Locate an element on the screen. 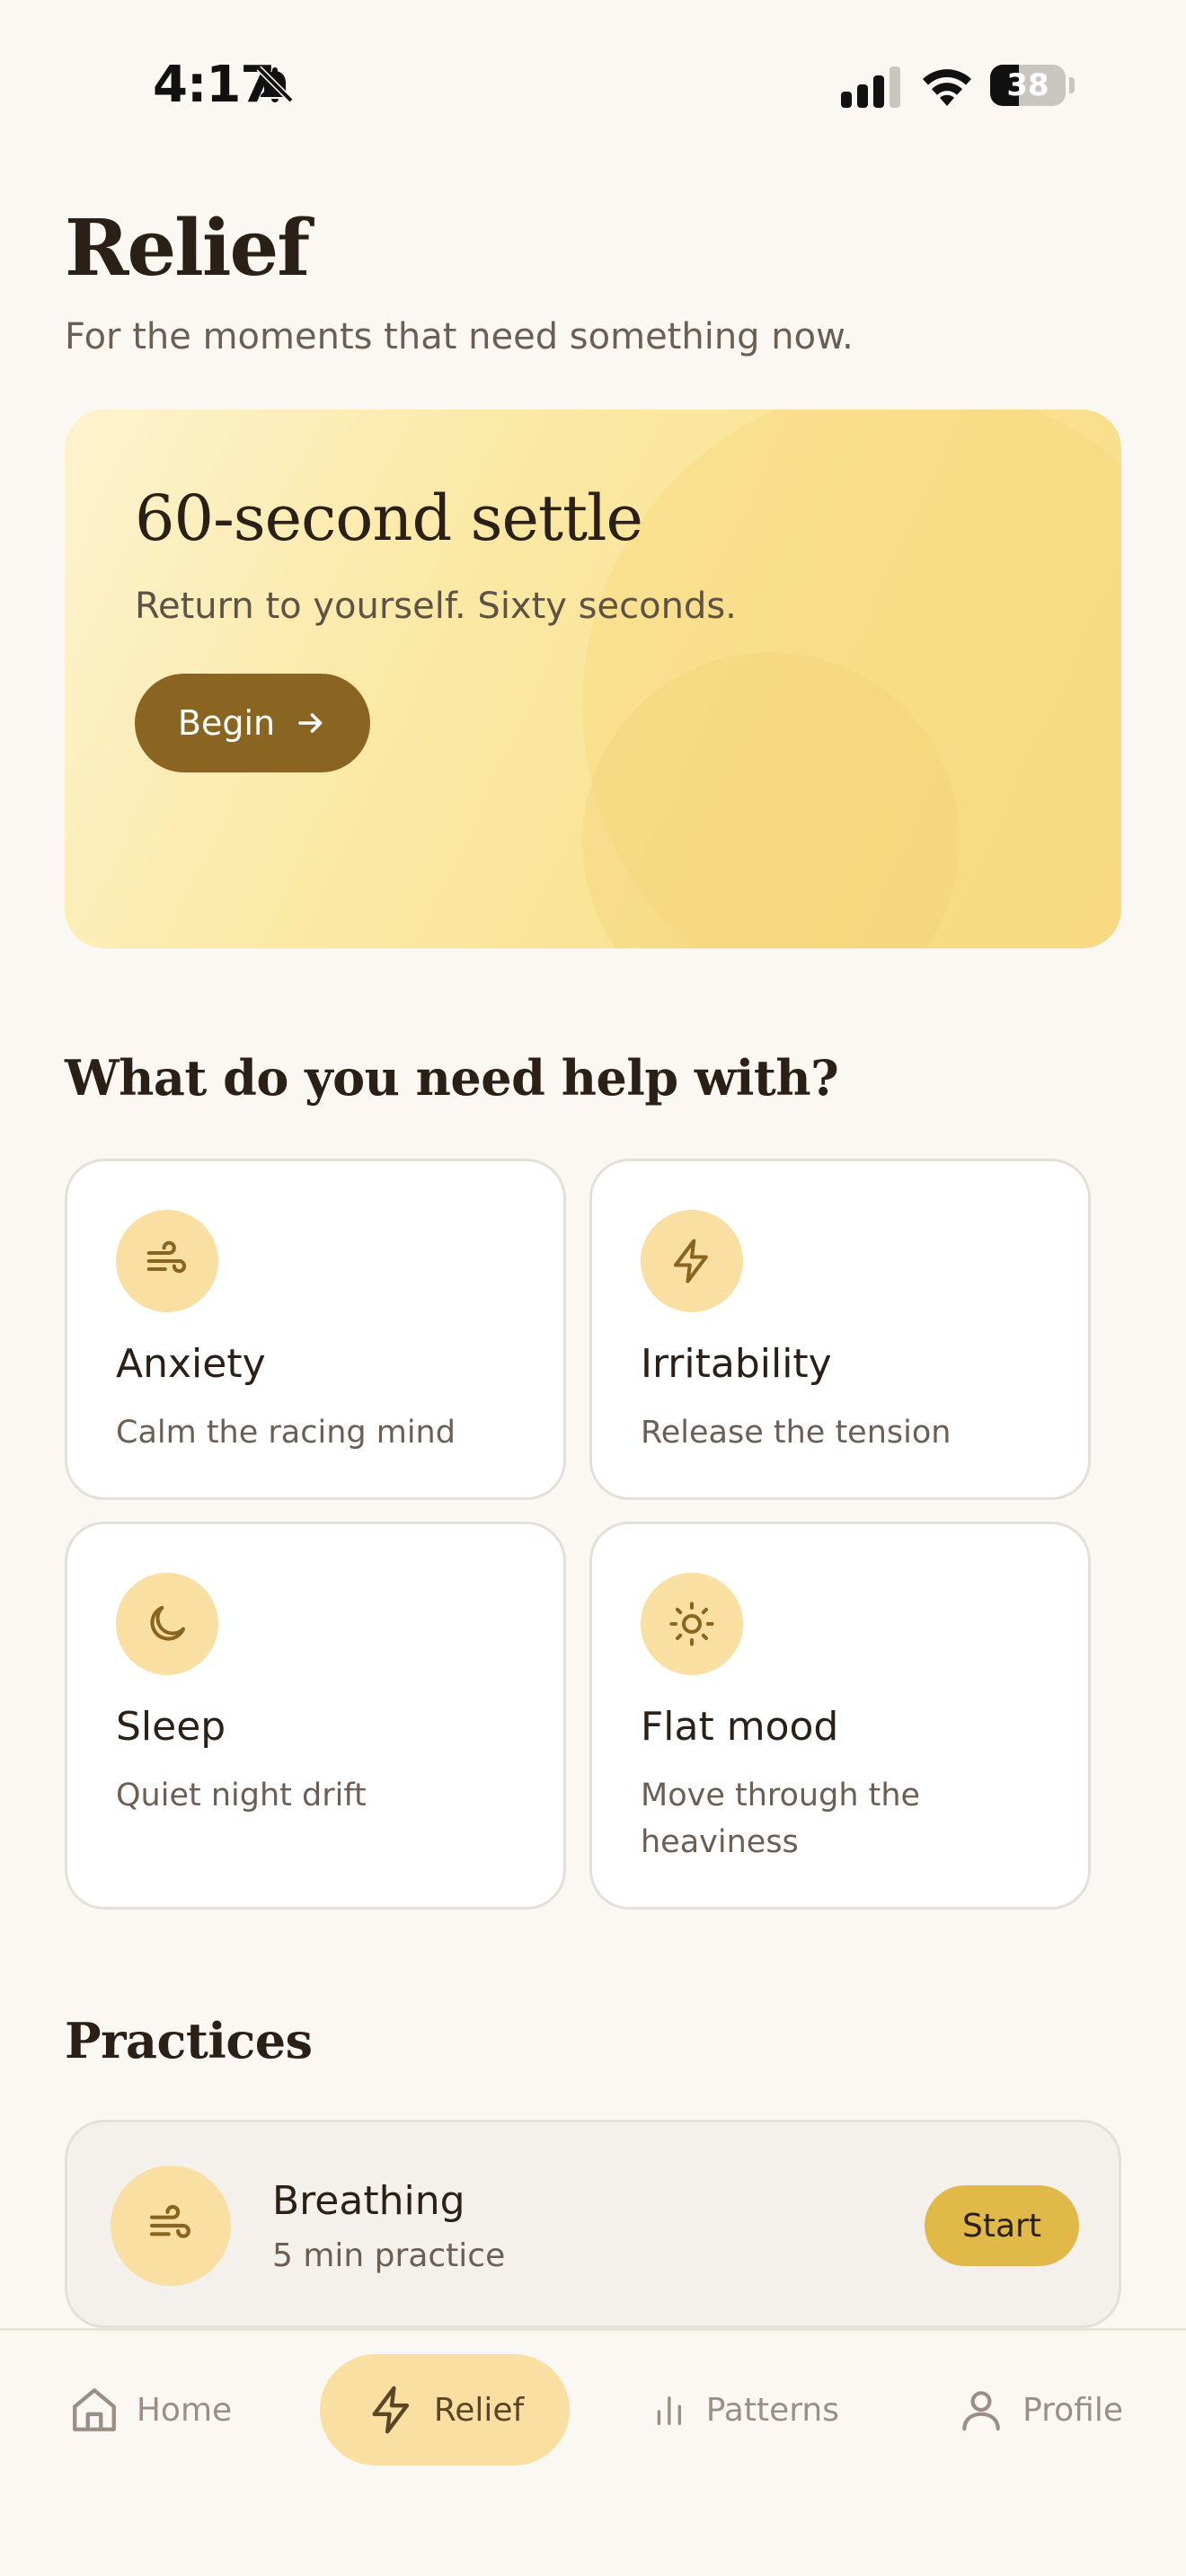  help-card-title: Anxiety is located at coordinates (191, 1364).